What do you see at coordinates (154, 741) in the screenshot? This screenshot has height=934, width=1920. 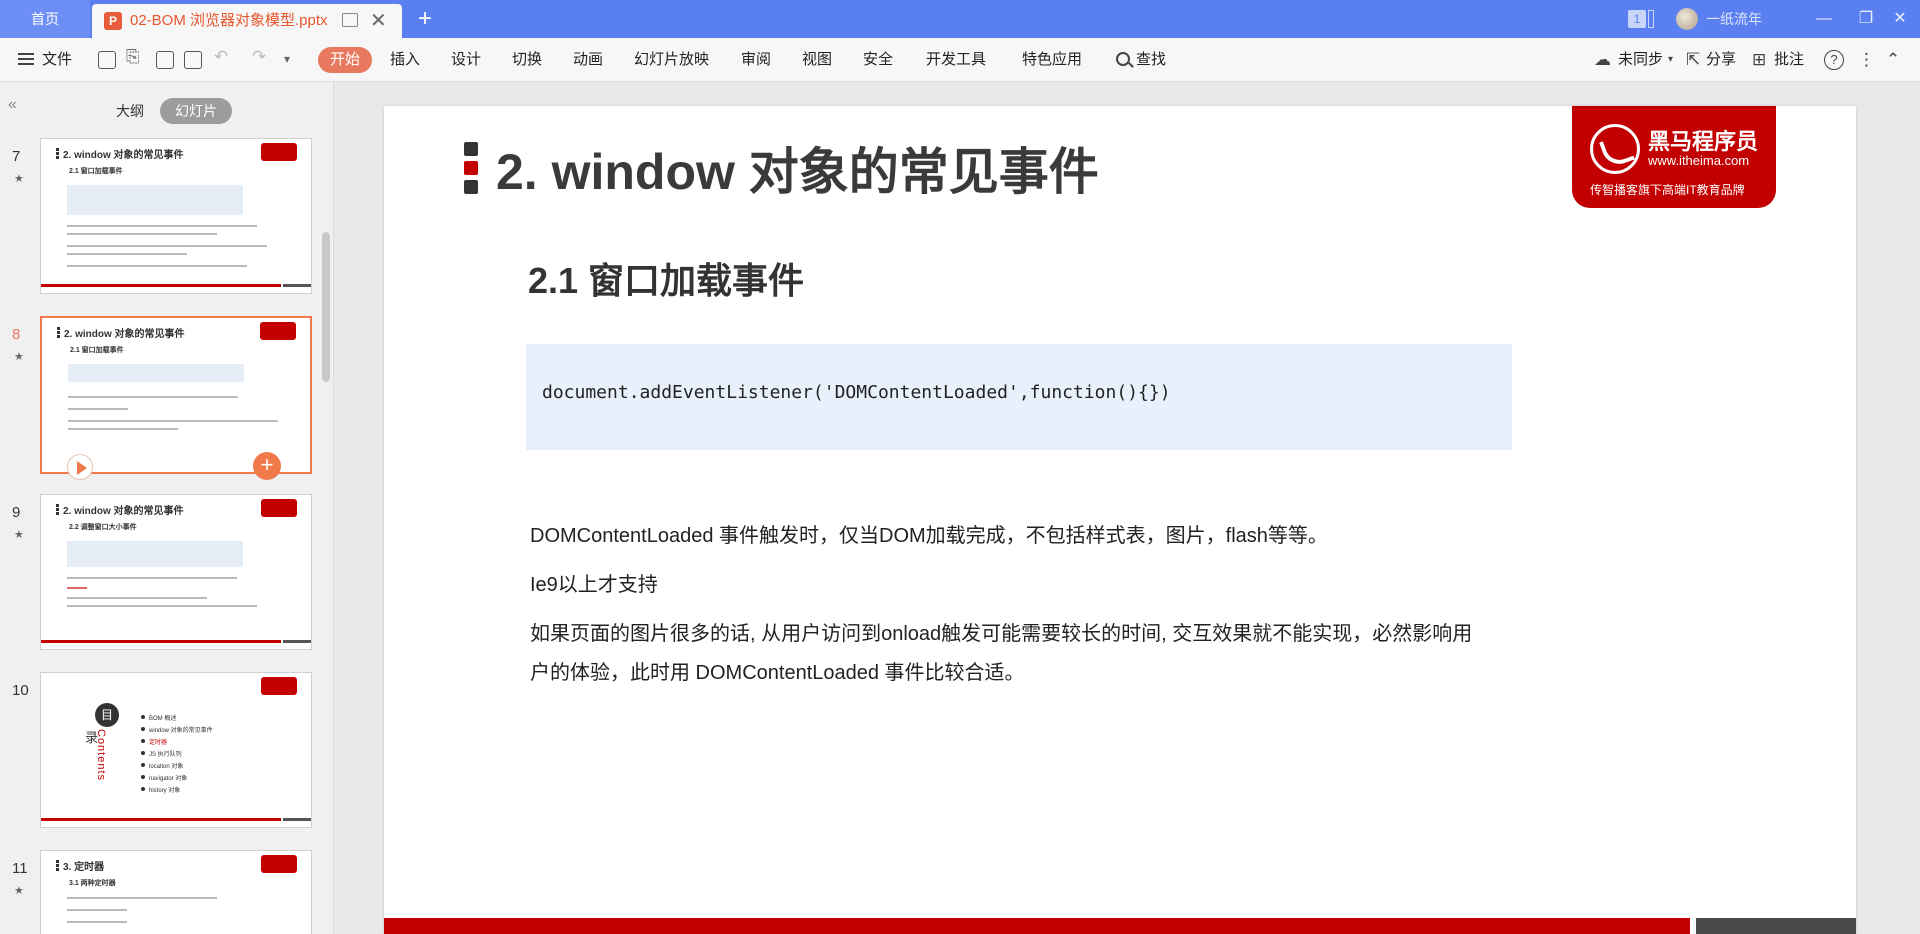 I see `toc-item: 定时器` at bounding box center [154, 741].